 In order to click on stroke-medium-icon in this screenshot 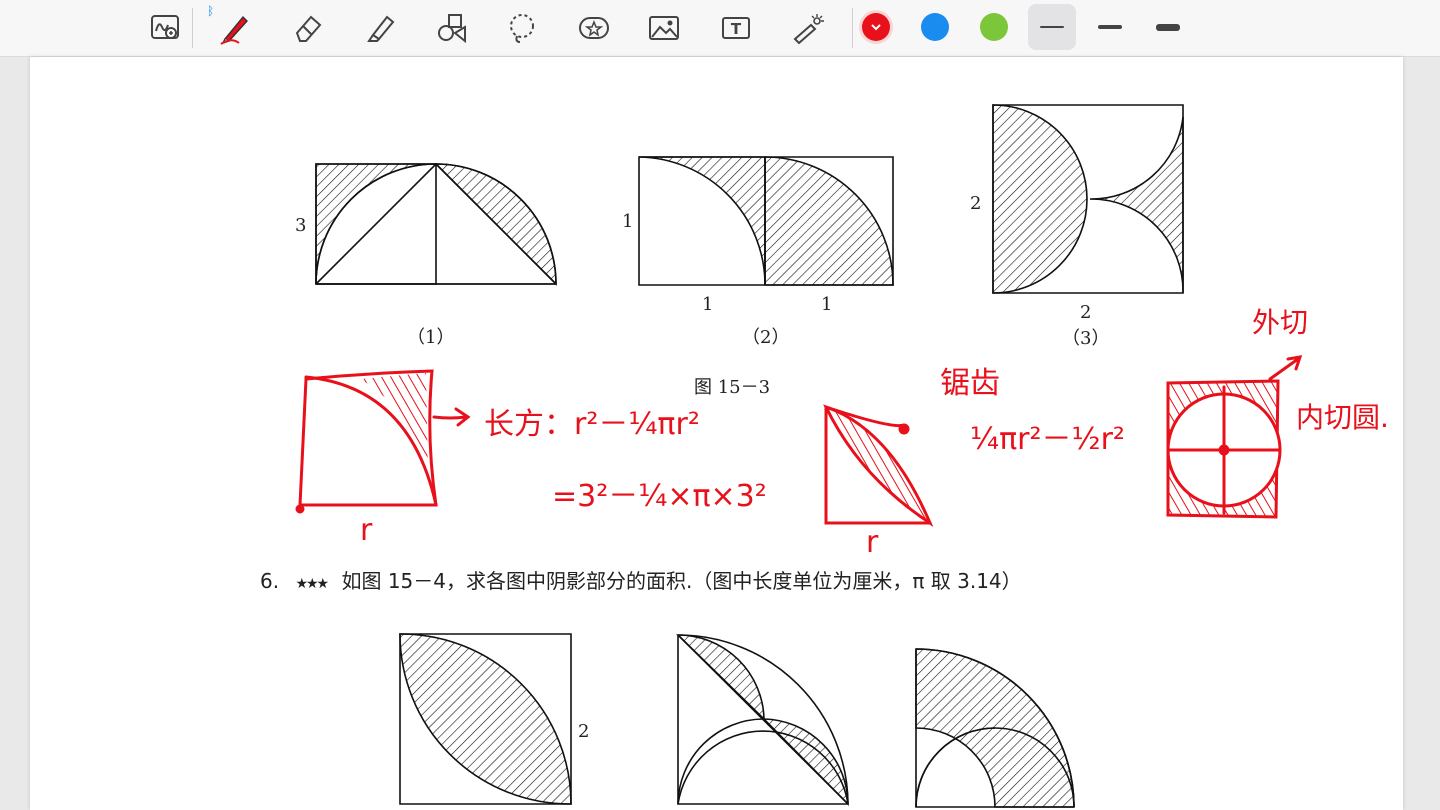, I will do `click(1110, 27)`.